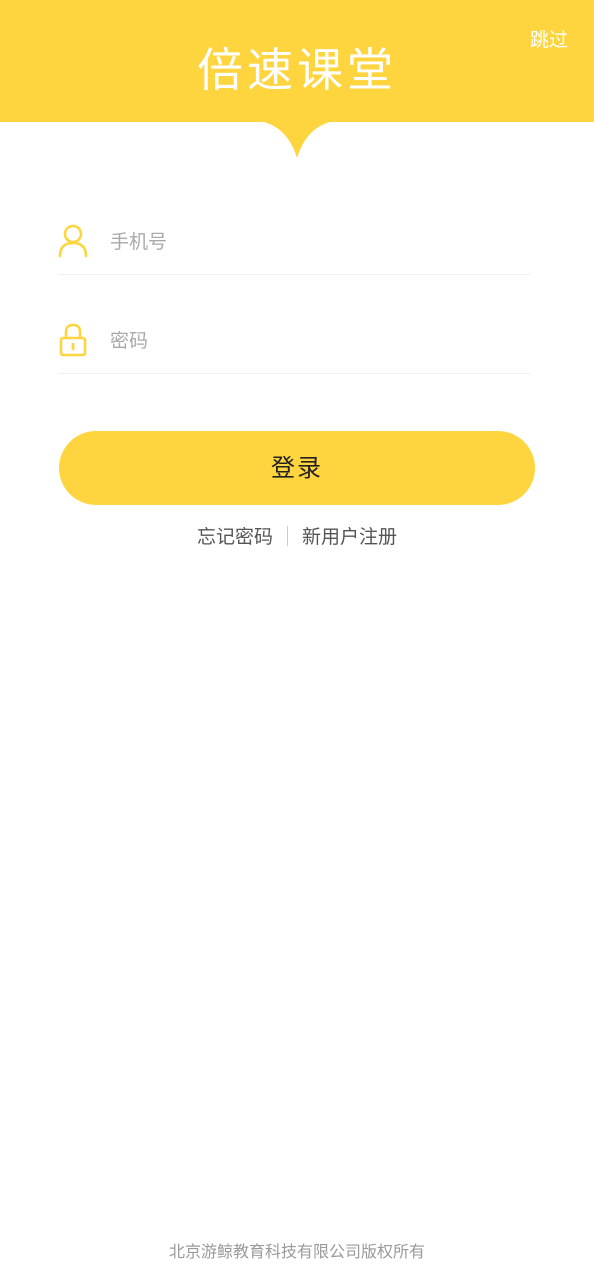 The height and width of the screenshot is (1280, 594). What do you see at coordinates (287, 535) in the screenshot?
I see `links-divider` at bounding box center [287, 535].